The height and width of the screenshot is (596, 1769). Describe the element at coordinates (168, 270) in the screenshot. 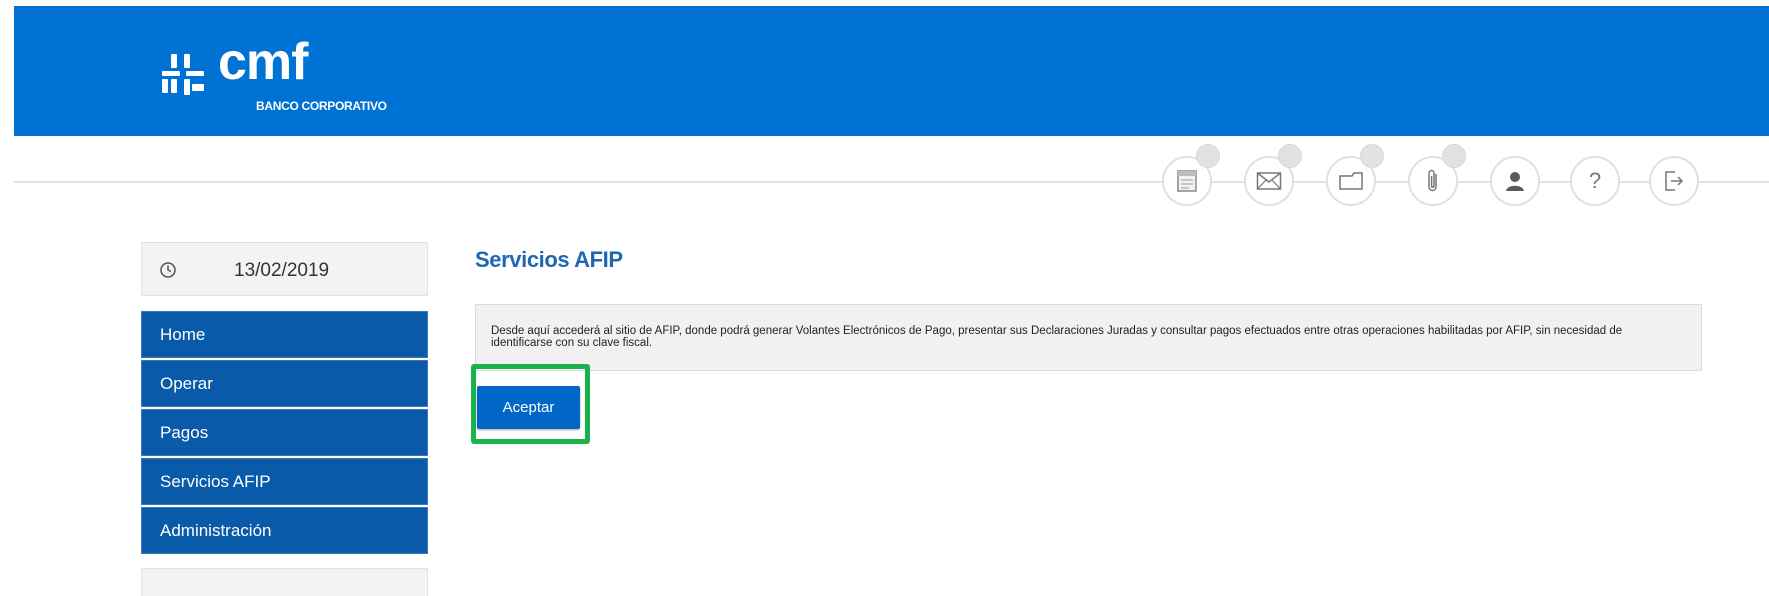

I see `clock-icon` at that location.